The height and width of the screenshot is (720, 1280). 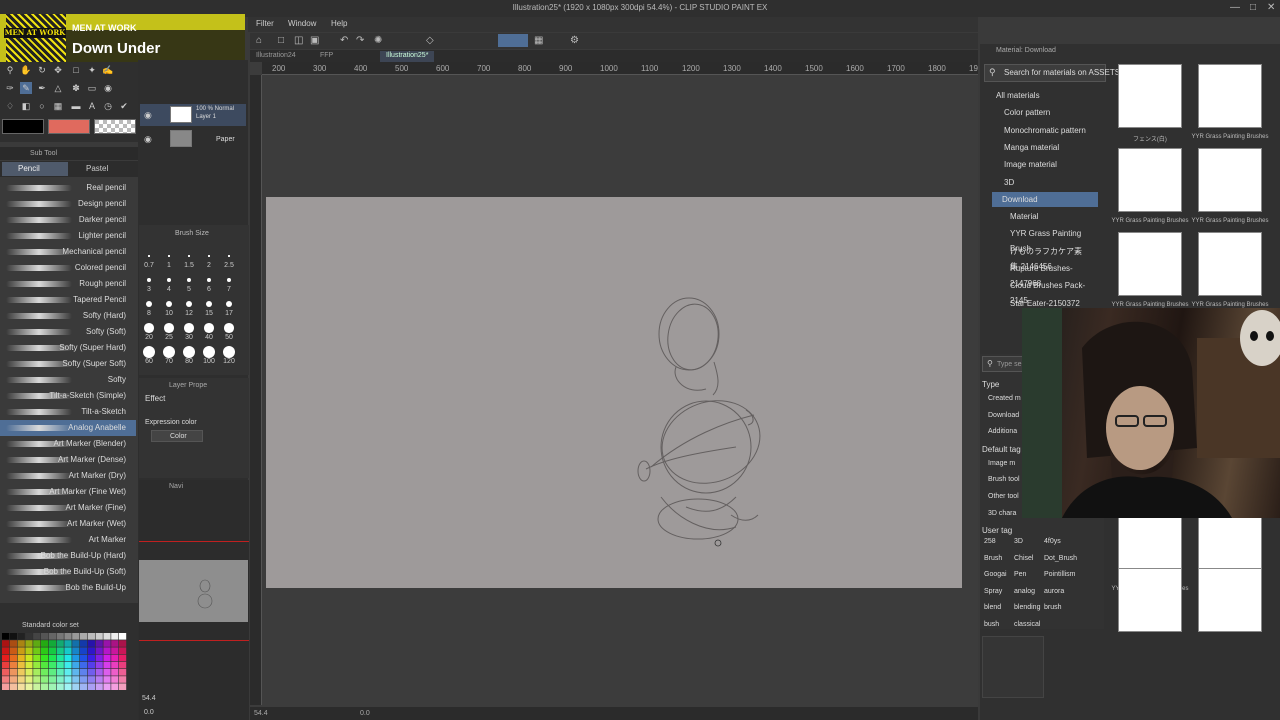 What do you see at coordinates (513, 40) in the screenshot?
I see `snap-ruler-icon` at bounding box center [513, 40].